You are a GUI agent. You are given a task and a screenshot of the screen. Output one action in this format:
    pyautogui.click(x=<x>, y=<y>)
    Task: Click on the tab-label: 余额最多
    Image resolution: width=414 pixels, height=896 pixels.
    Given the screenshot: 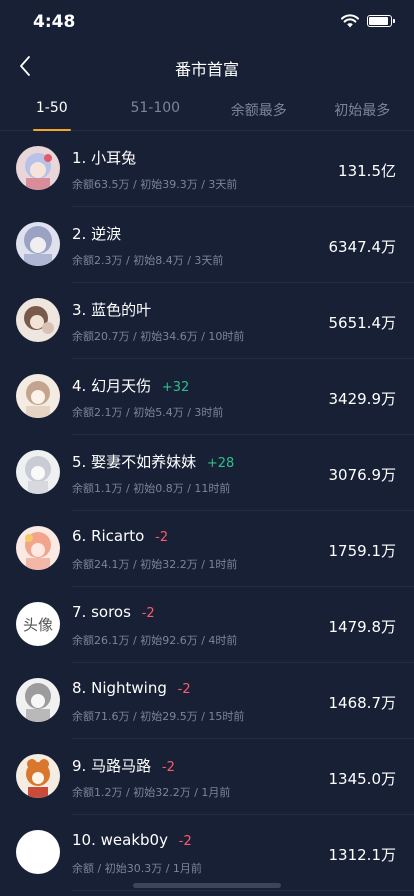 What is the action you would take?
    pyautogui.click(x=258, y=111)
    